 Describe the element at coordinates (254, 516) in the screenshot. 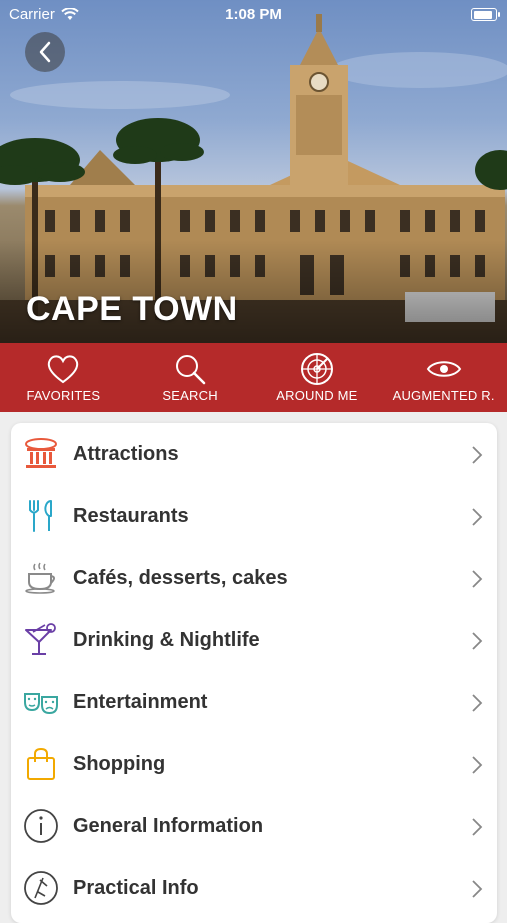

I see `list-item-restaurants: Restaurants` at that location.